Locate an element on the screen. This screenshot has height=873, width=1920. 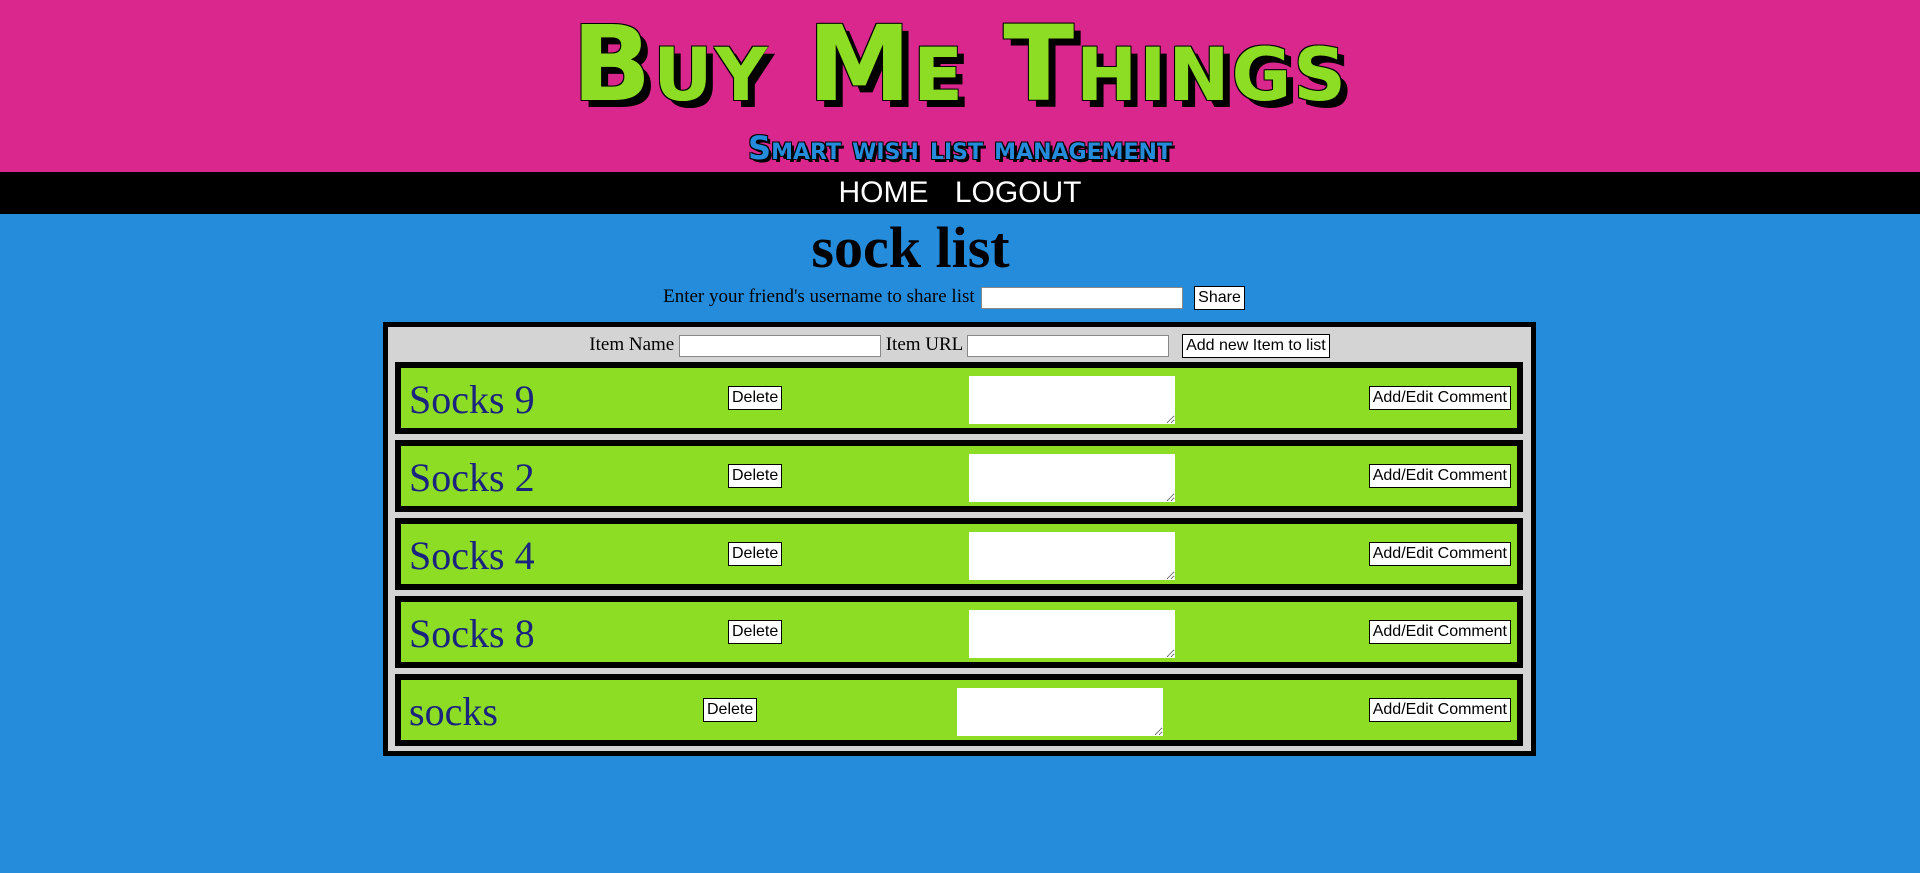
share-button: Share is located at coordinates (1219, 297).